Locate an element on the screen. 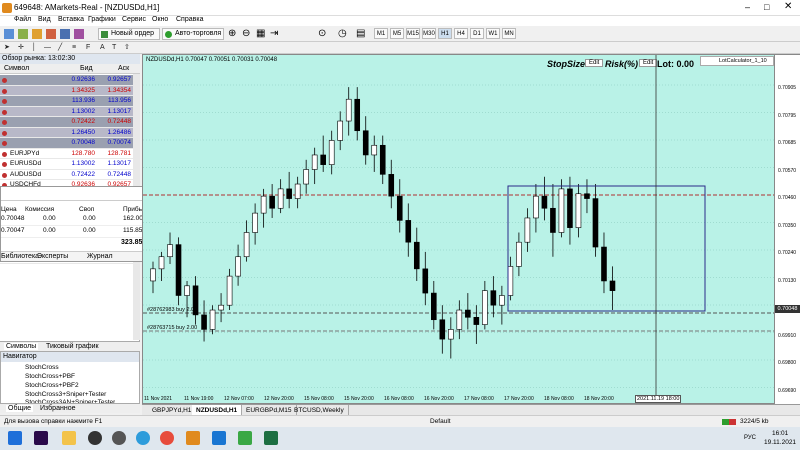 The image size is (800, 450). camtasia-icon is located at coordinates (245, 438).